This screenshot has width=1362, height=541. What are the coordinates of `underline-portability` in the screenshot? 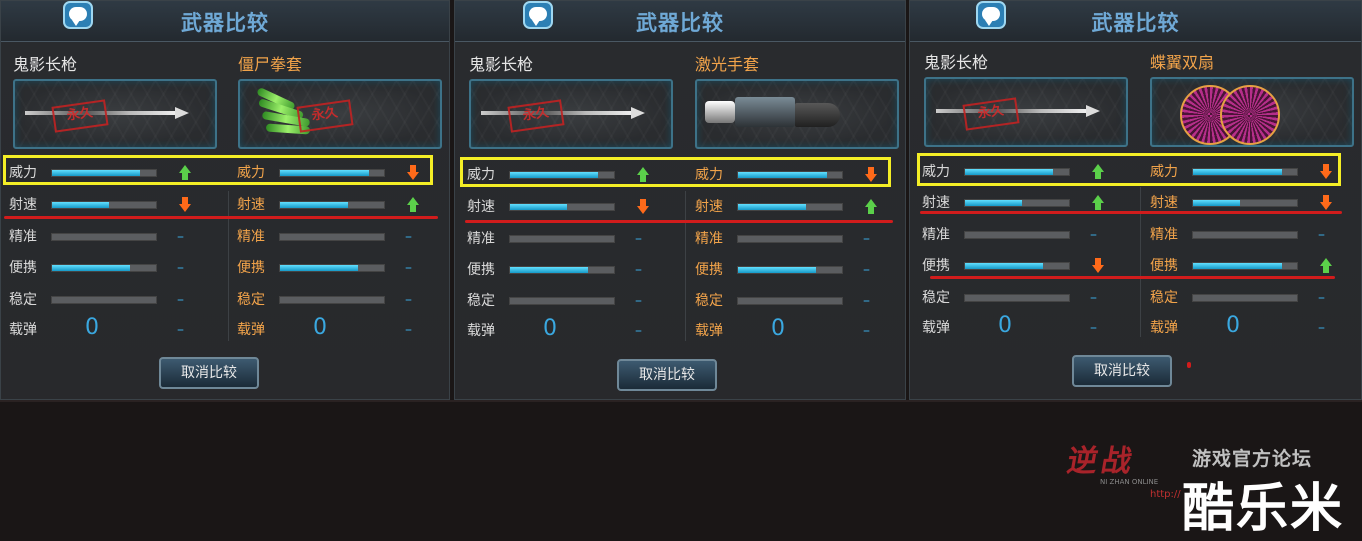 It's located at (1132, 277).